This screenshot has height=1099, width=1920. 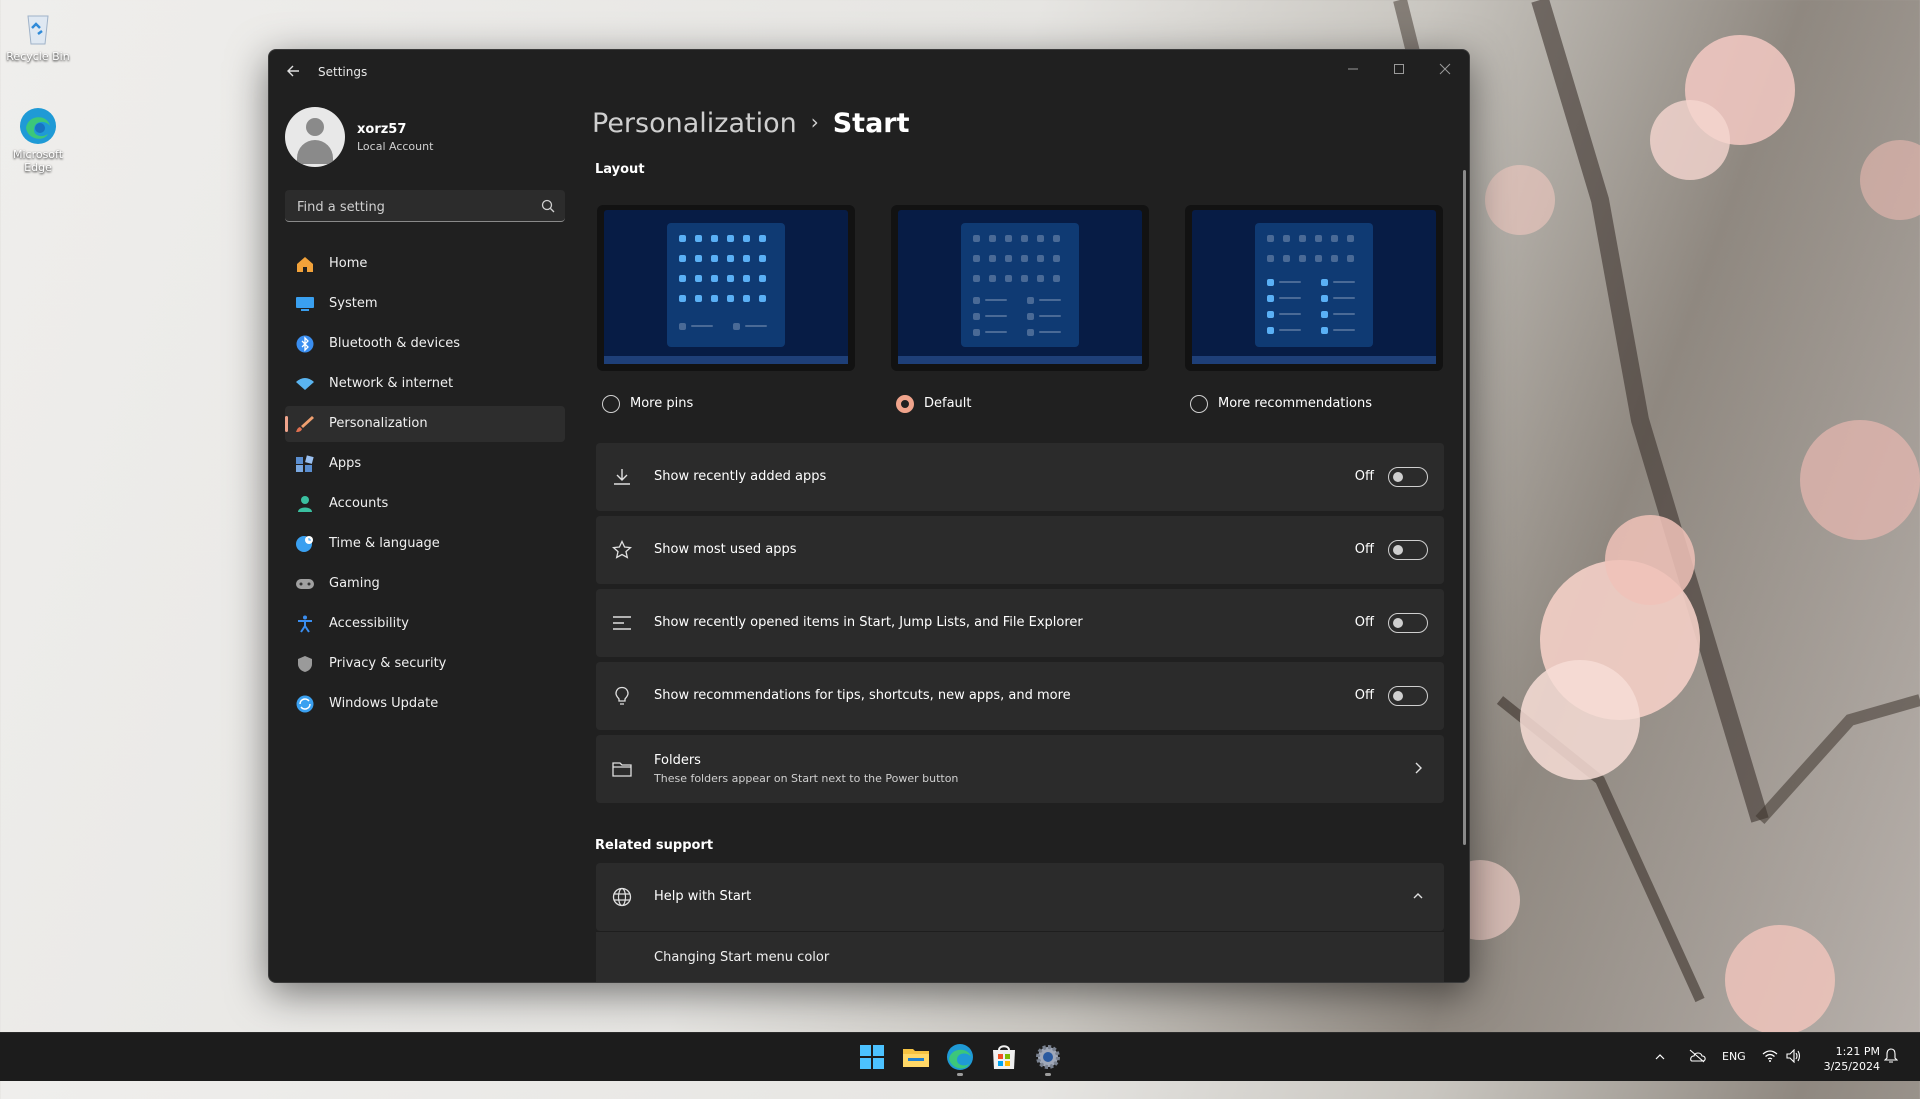 I want to click on layout-preview-more-pins, so click(x=726, y=288).